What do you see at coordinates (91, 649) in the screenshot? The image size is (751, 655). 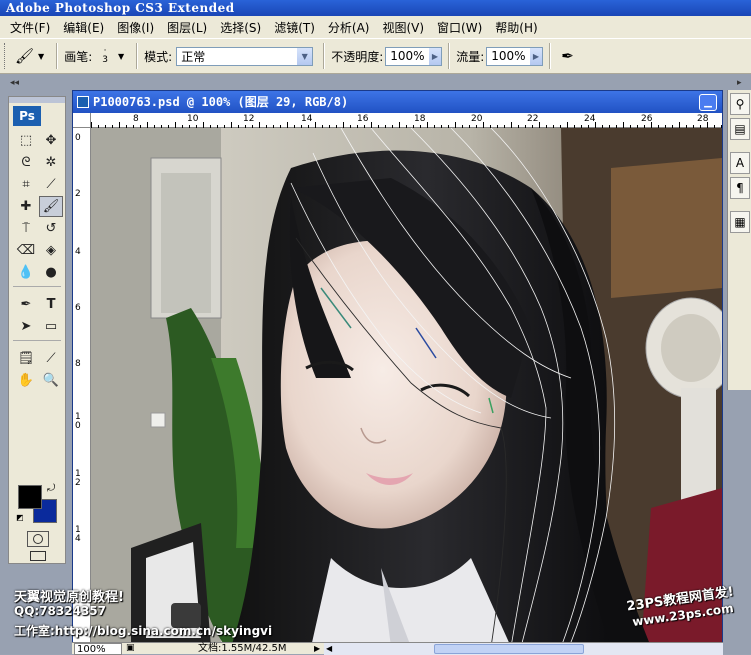 I see `zoom-value: 100%` at bounding box center [91, 649].